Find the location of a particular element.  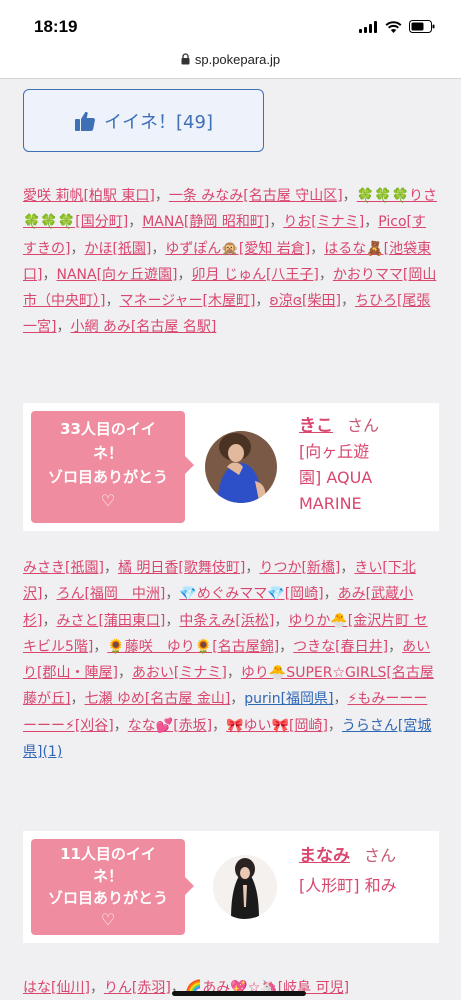

liker-link: ゆずぽん🙊[愛知 岩倉] is located at coordinates (237, 249).